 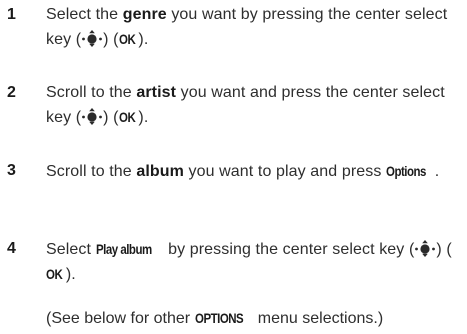 I want to click on album-term: album, so click(x=160, y=171).